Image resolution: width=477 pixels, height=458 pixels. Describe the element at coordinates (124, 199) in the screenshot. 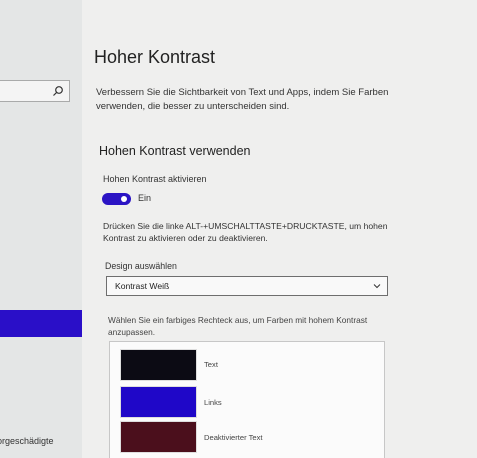

I see `toggle-knob` at that location.